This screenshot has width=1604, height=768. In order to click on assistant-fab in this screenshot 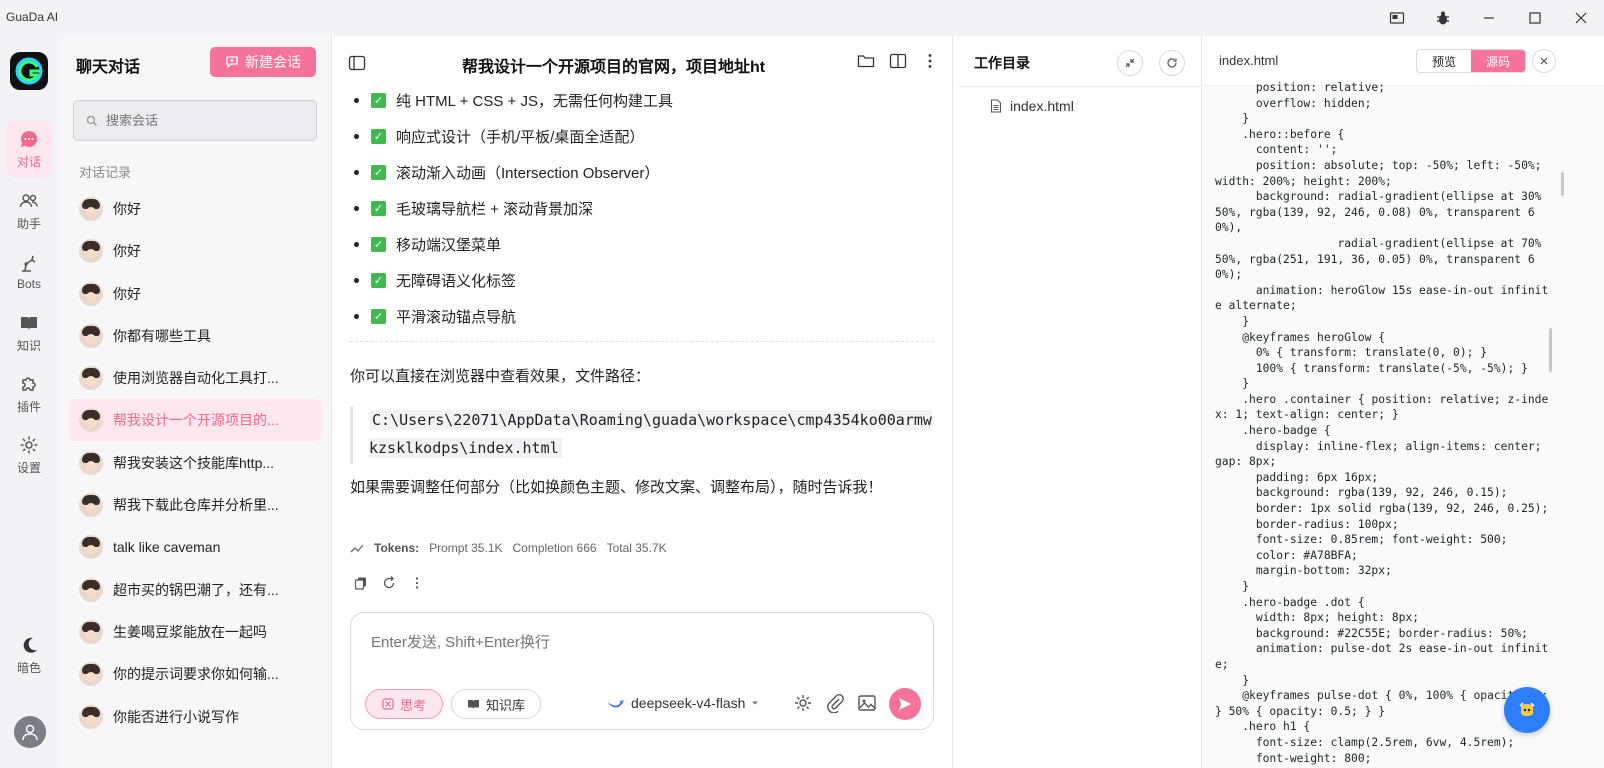, I will do `click(1527, 710)`.